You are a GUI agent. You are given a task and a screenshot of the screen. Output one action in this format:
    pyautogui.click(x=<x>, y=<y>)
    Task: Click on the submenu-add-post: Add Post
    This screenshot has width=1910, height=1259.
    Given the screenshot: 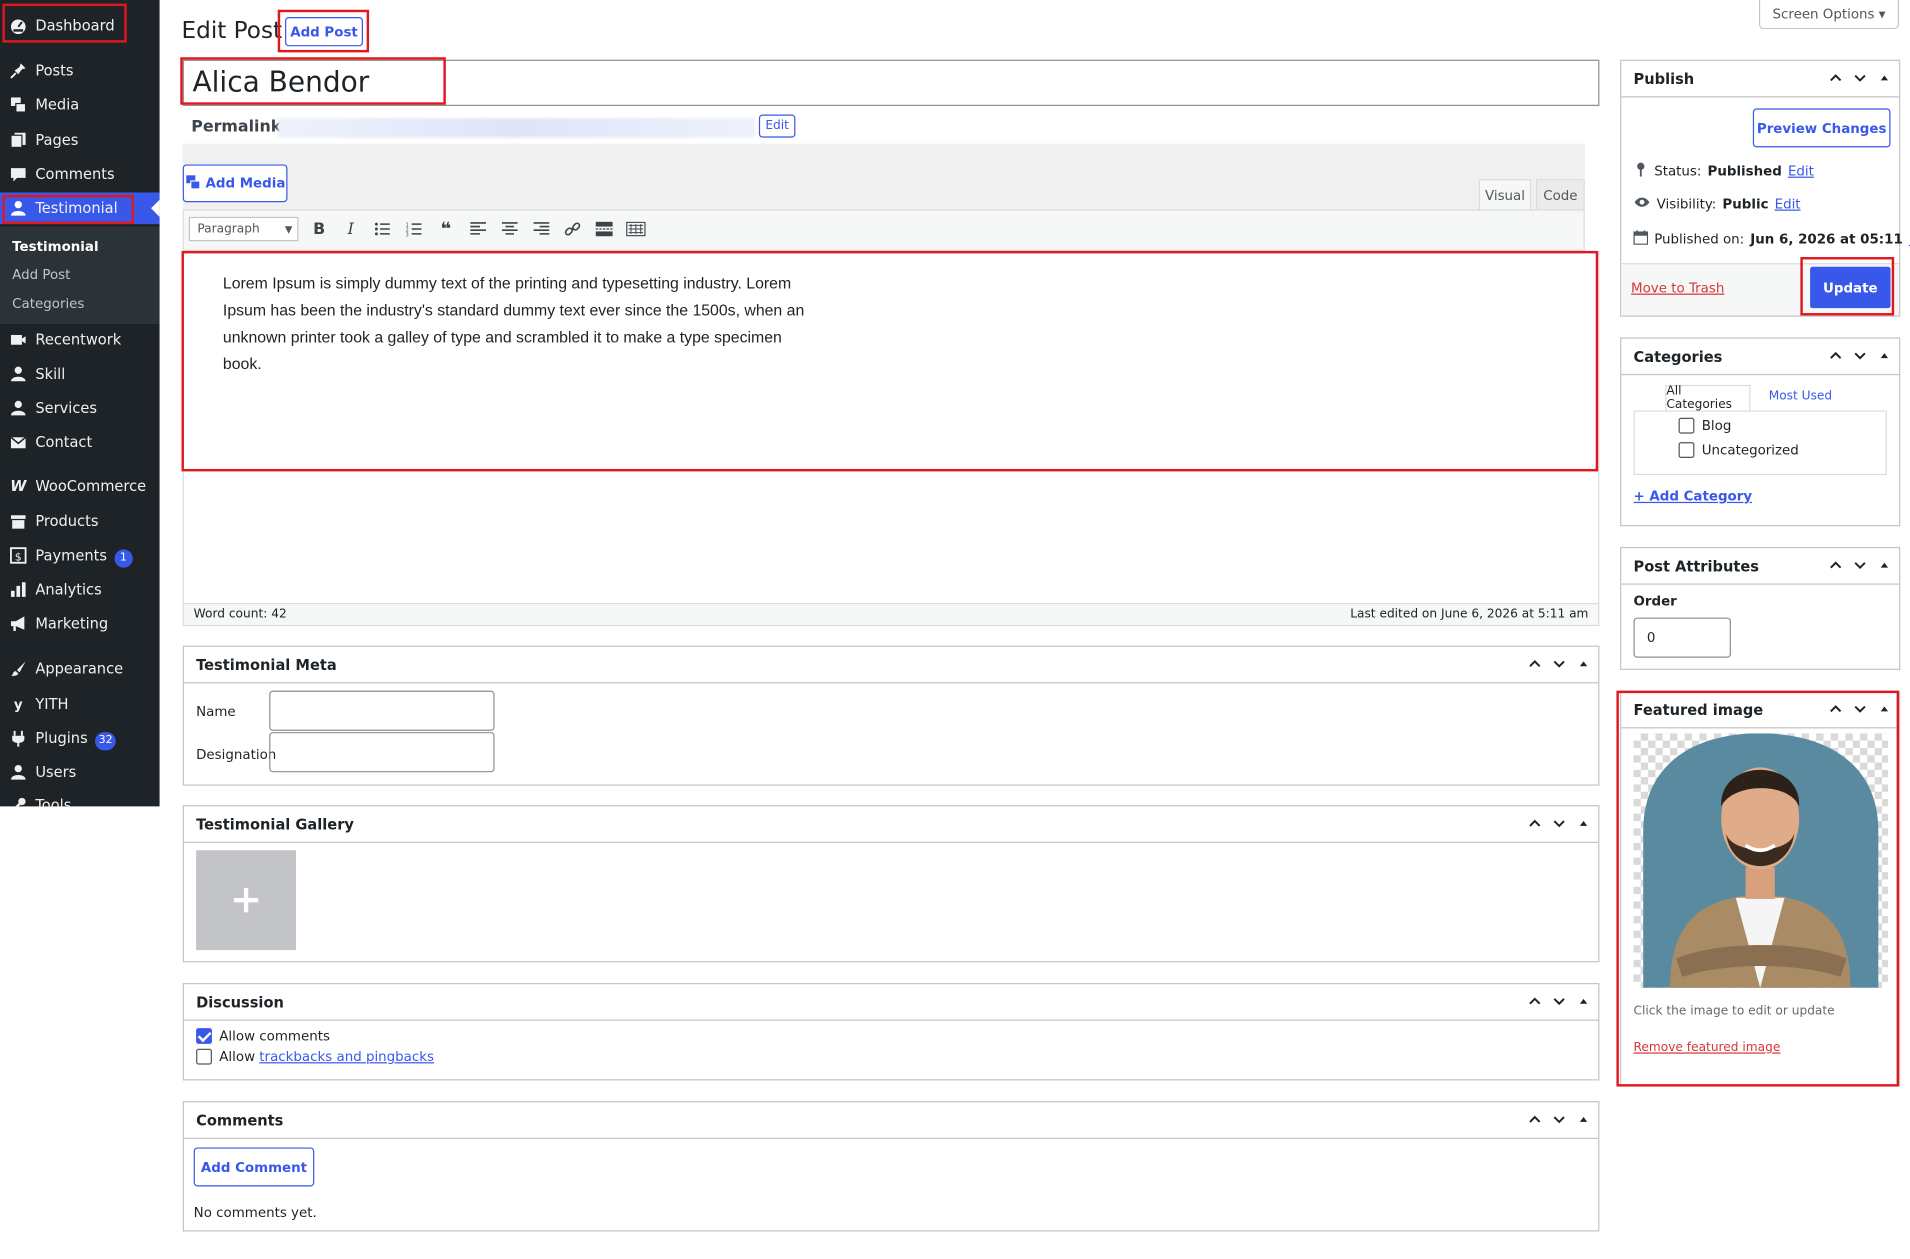 What is the action you would take?
    pyautogui.click(x=41, y=275)
    